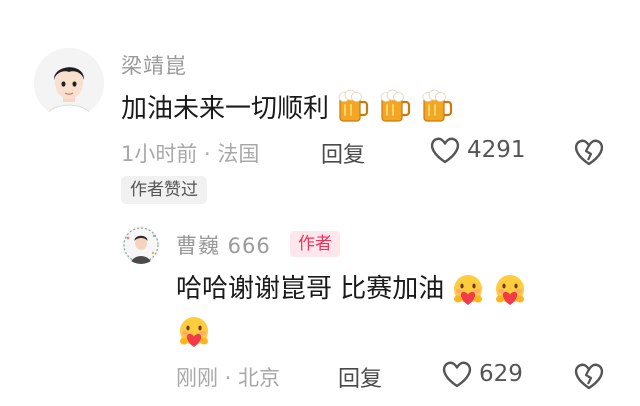  Describe the element at coordinates (360, 377) in the screenshot. I see `reply-reply-button: 回复` at that location.